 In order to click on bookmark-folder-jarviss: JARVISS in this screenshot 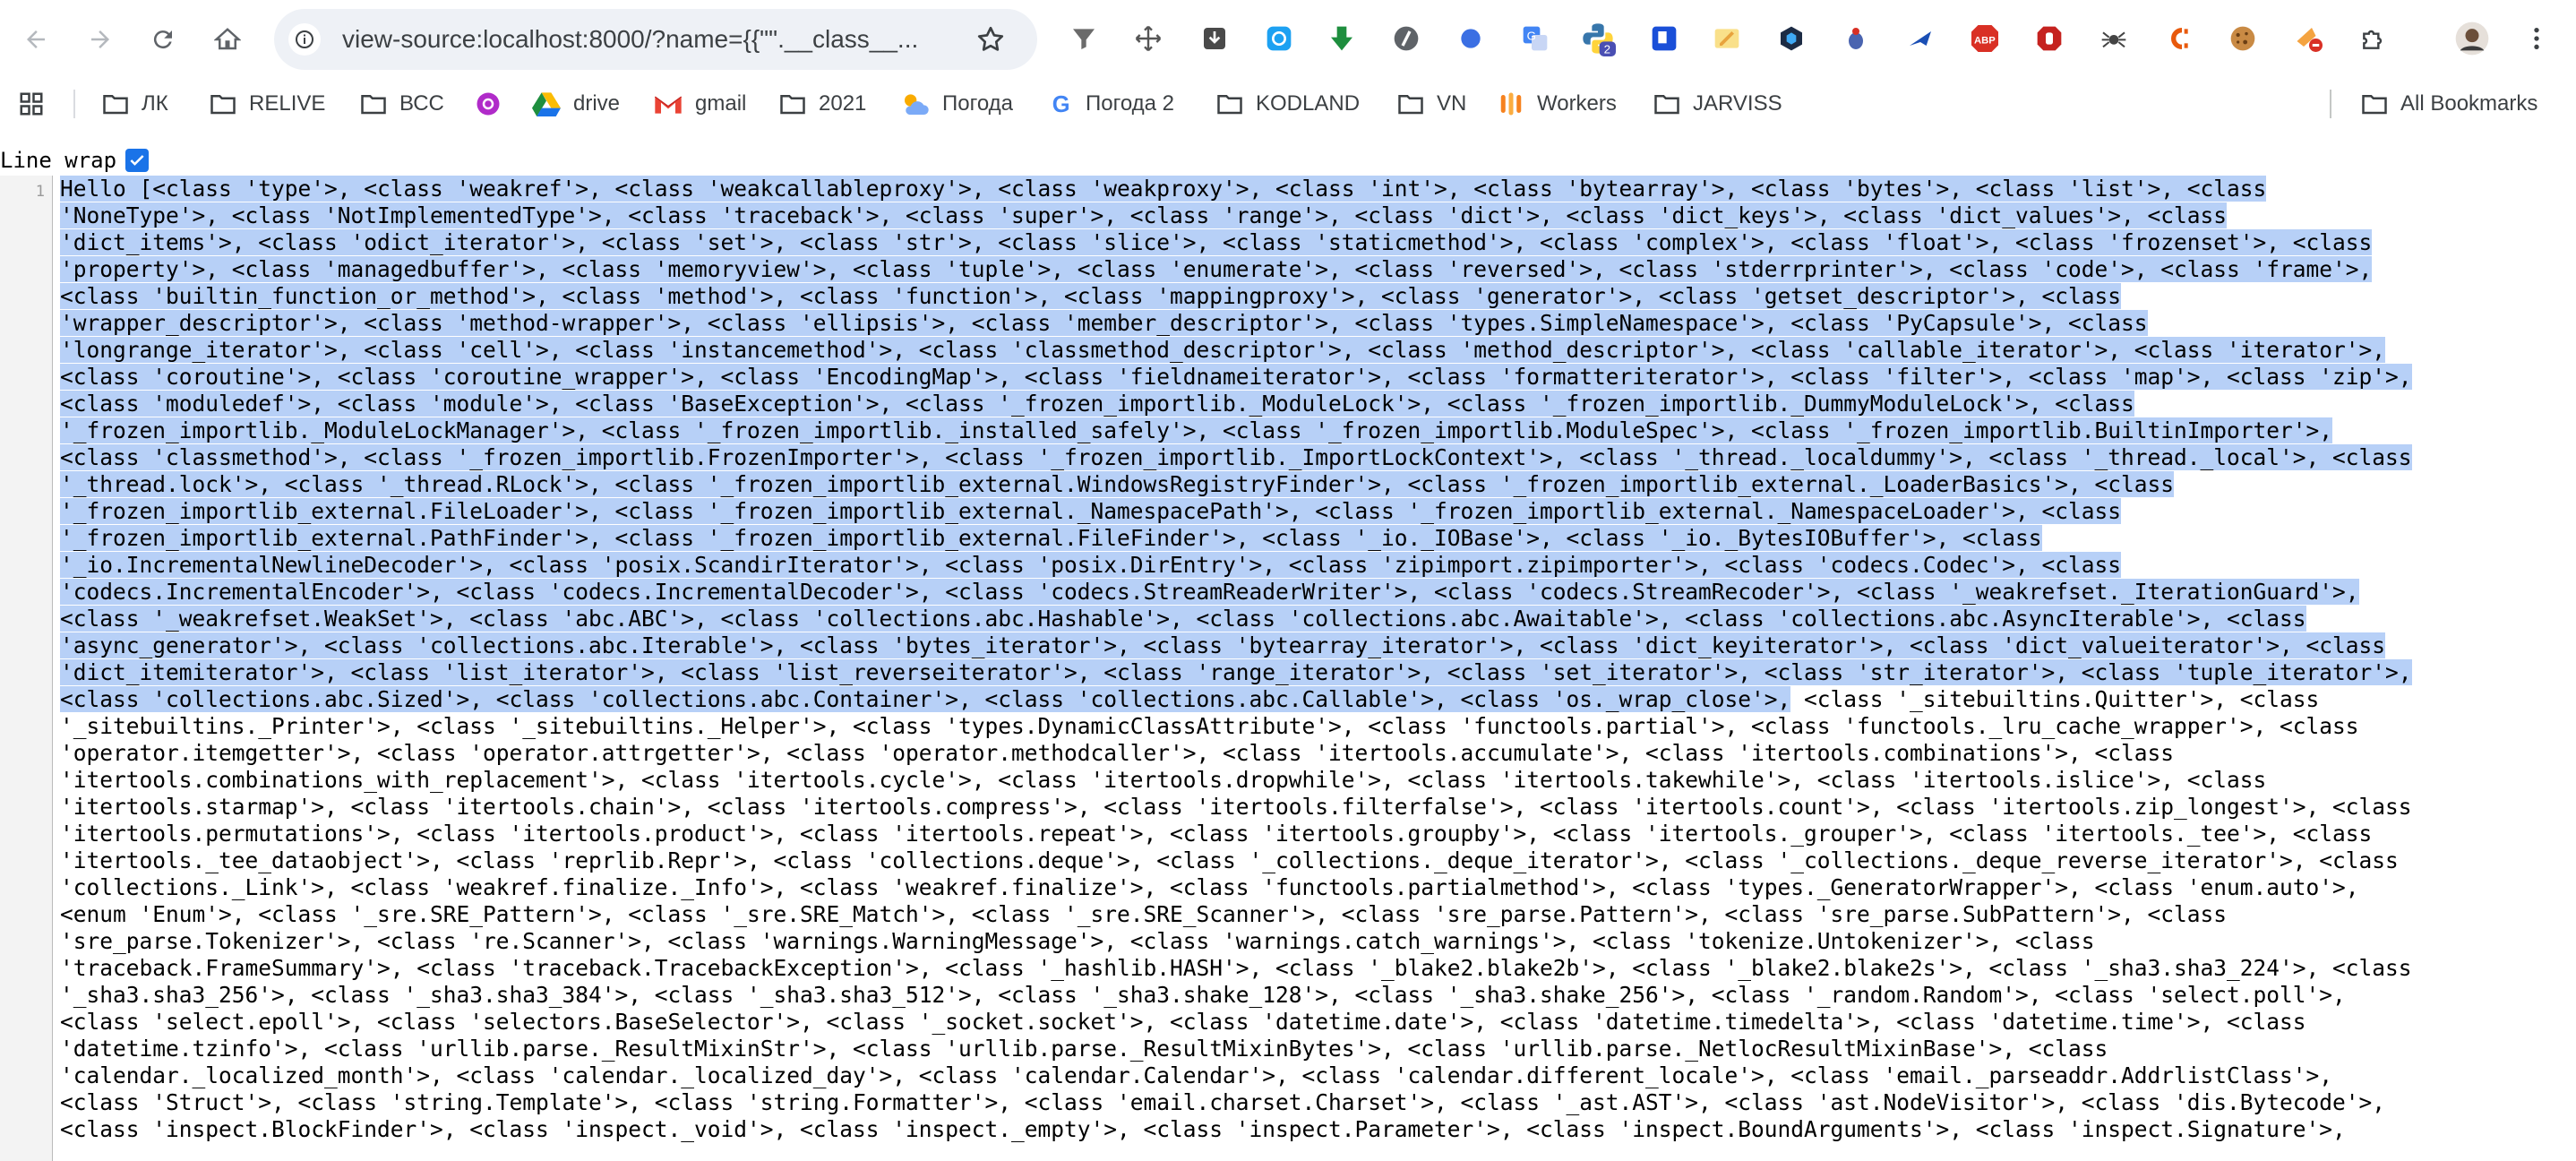, I will do `click(1717, 103)`.